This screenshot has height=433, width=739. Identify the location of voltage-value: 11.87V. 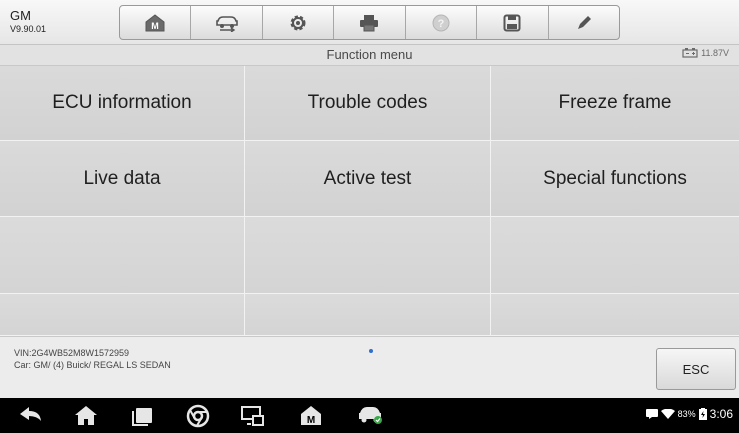
(715, 53).